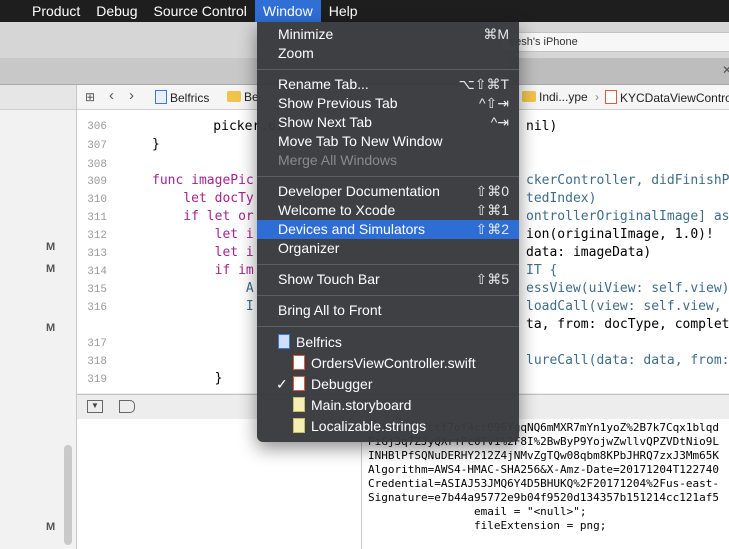 This screenshot has width=729, height=549. I want to click on menu-source-control: Source Control, so click(200, 11).